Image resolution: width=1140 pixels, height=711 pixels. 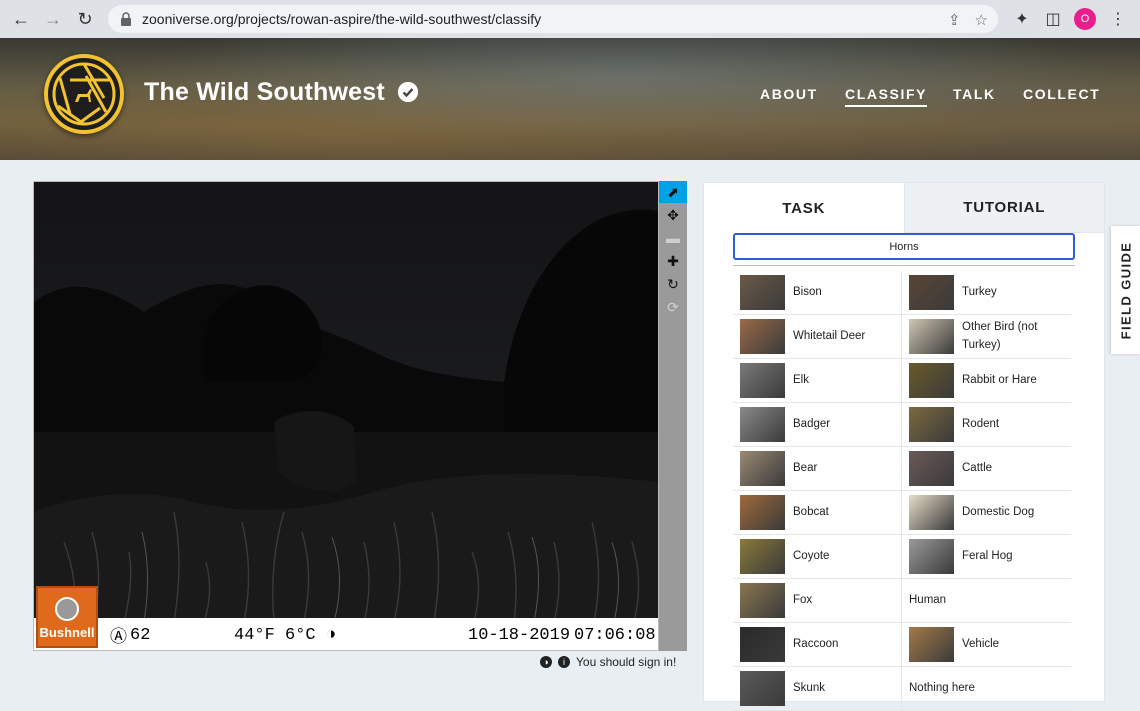 I want to click on nav-collect: COLLECT, so click(x=1061, y=94).